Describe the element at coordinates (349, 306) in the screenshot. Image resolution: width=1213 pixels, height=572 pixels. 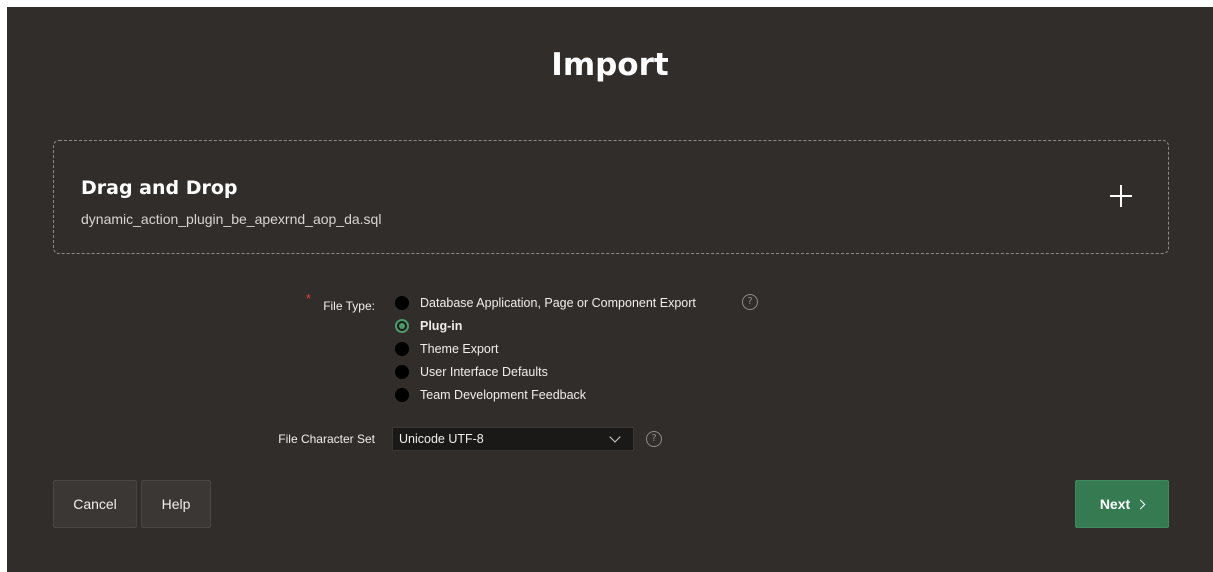
I see `file-type-label: File Type:` at that location.